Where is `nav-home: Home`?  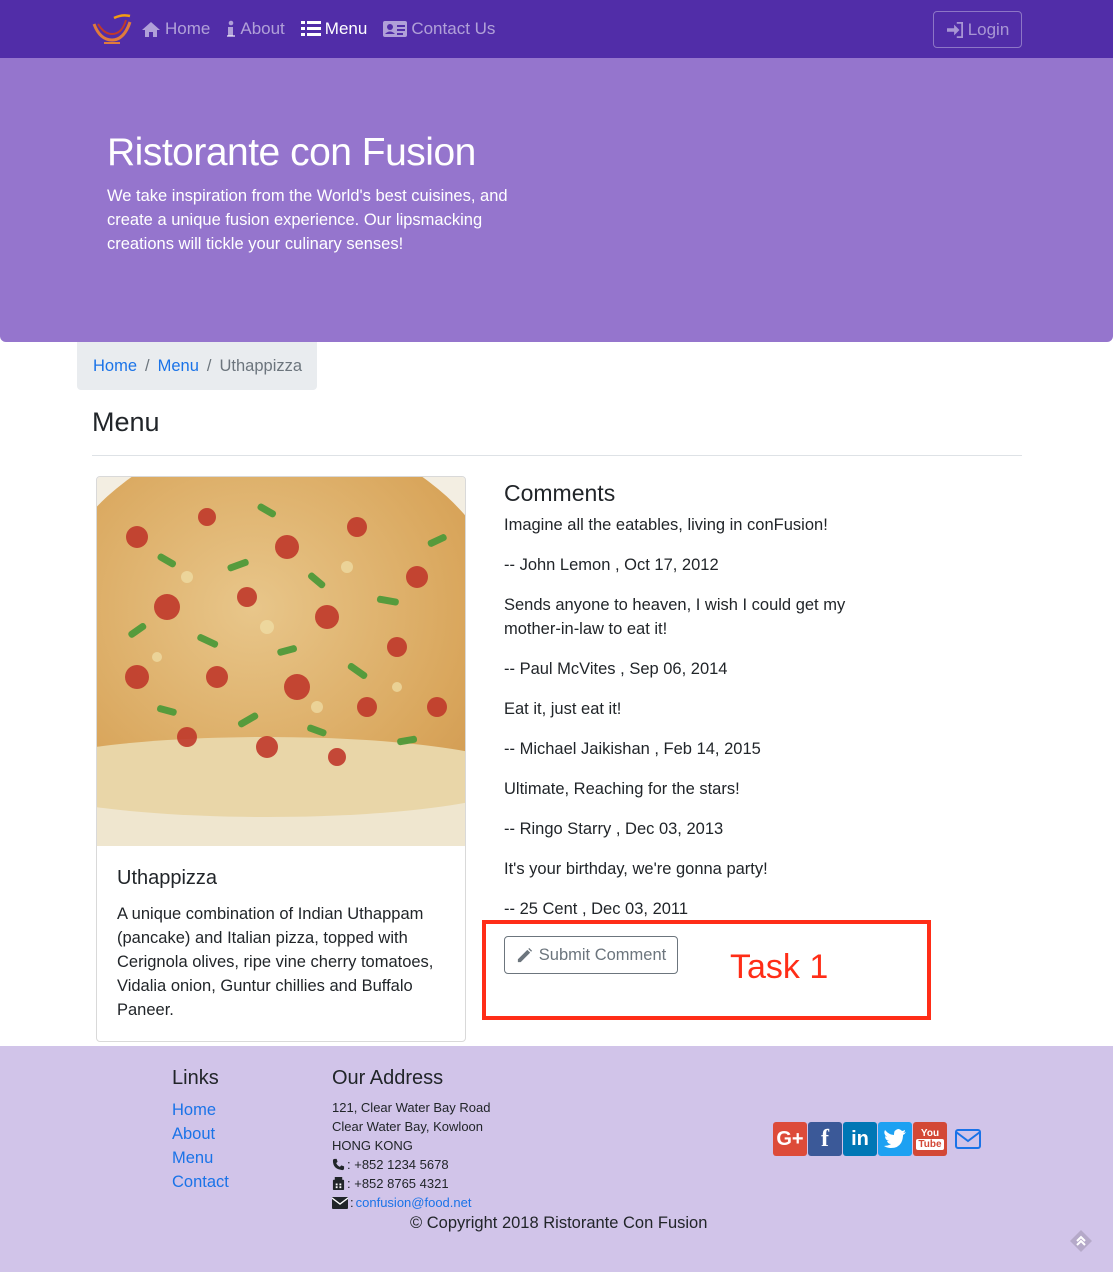
nav-home: Home is located at coordinates (175, 29).